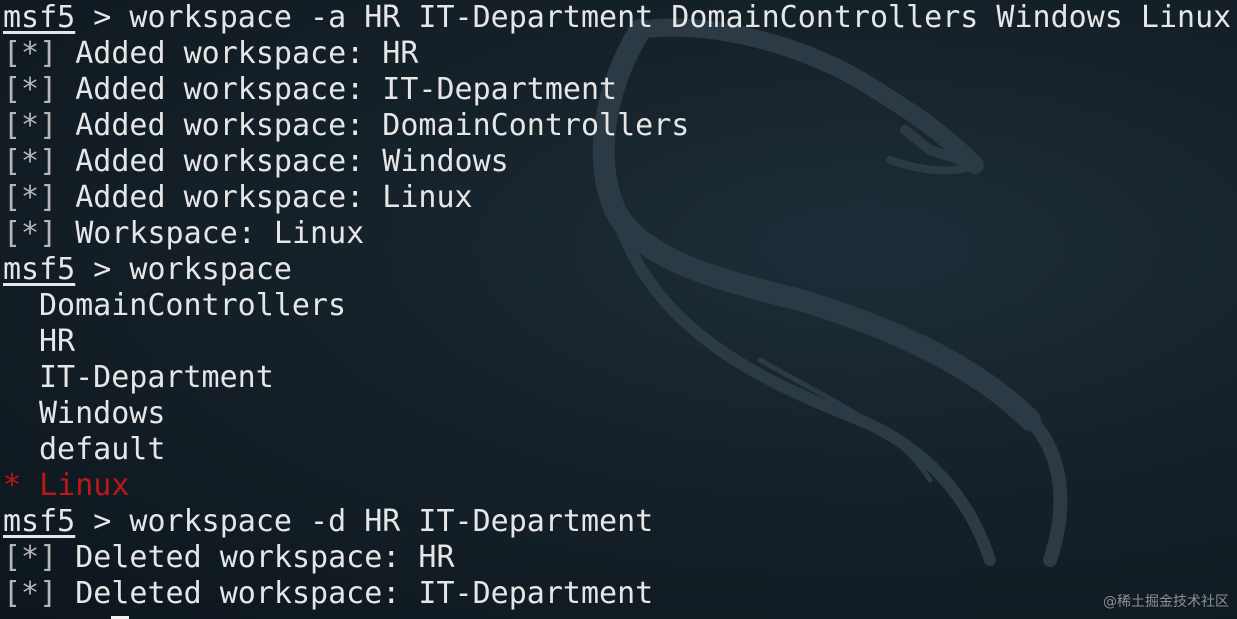 The height and width of the screenshot is (619, 1237). Describe the element at coordinates (84, 485) in the screenshot. I see `active-workspace-name: Linux` at that location.